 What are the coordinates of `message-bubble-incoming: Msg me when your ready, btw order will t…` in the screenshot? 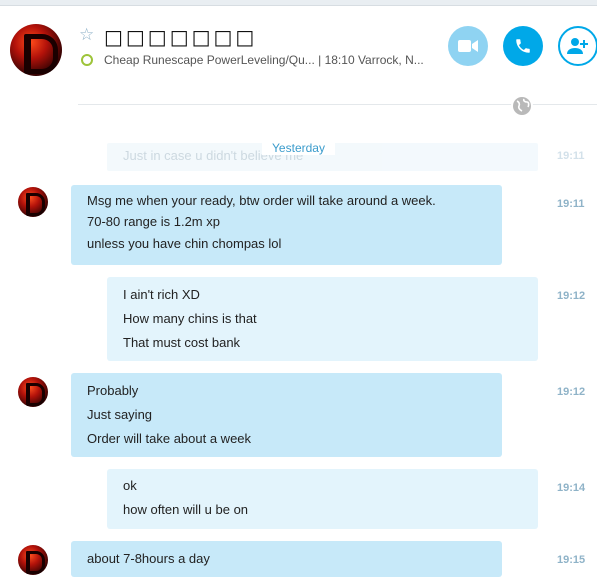 It's located at (286, 225).